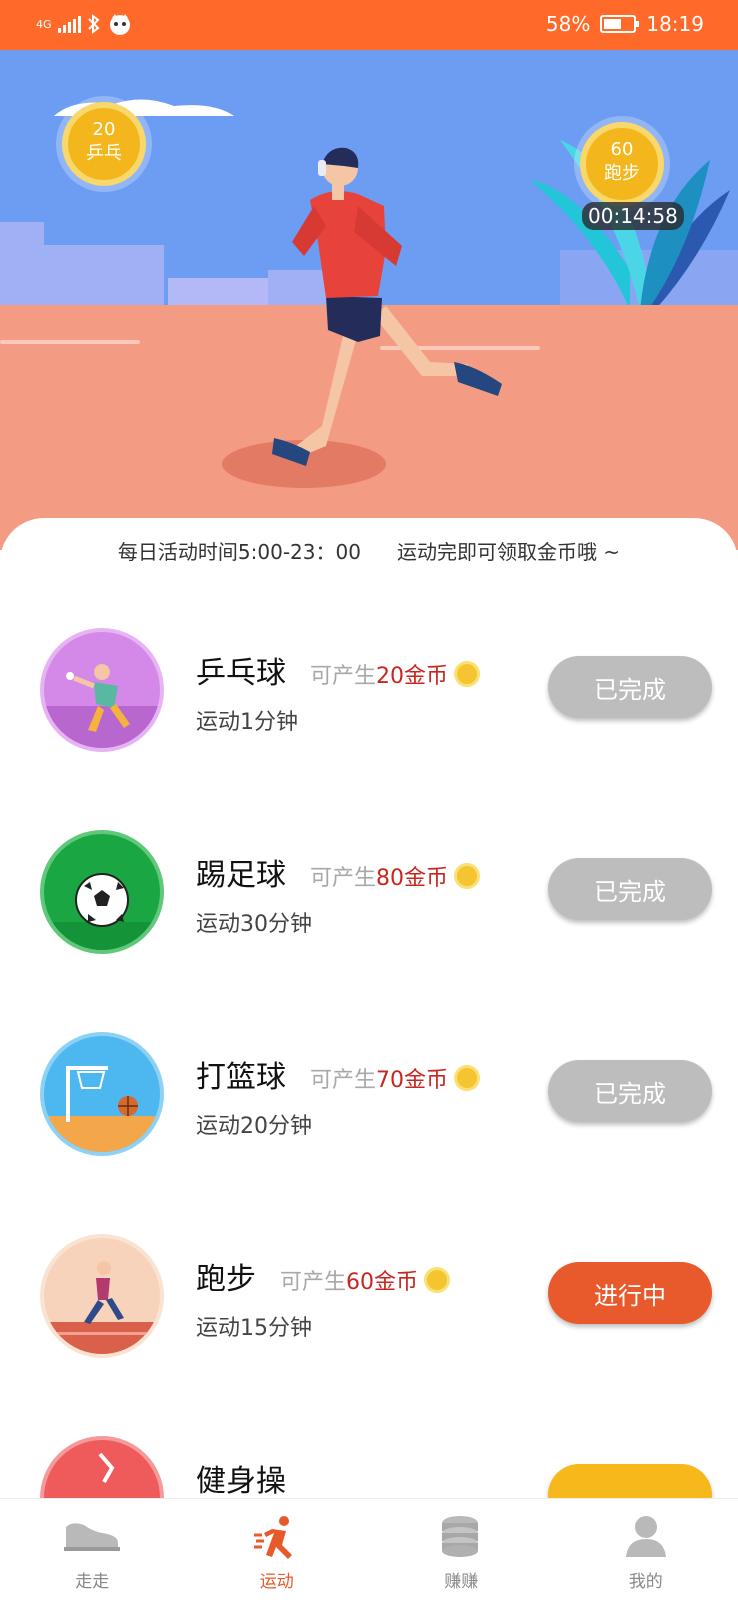  Describe the element at coordinates (119, 24) in the screenshot. I see `pet-app-icon` at that location.